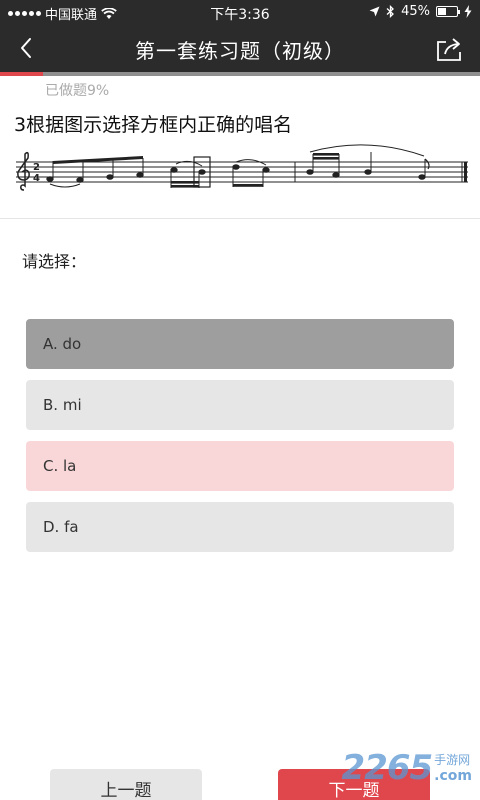 The height and width of the screenshot is (800, 480). What do you see at coordinates (240, 12) in the screenshot?
I see `status-bar: 中国联通 下午3:36 45%` at bounding box center [240, 12].